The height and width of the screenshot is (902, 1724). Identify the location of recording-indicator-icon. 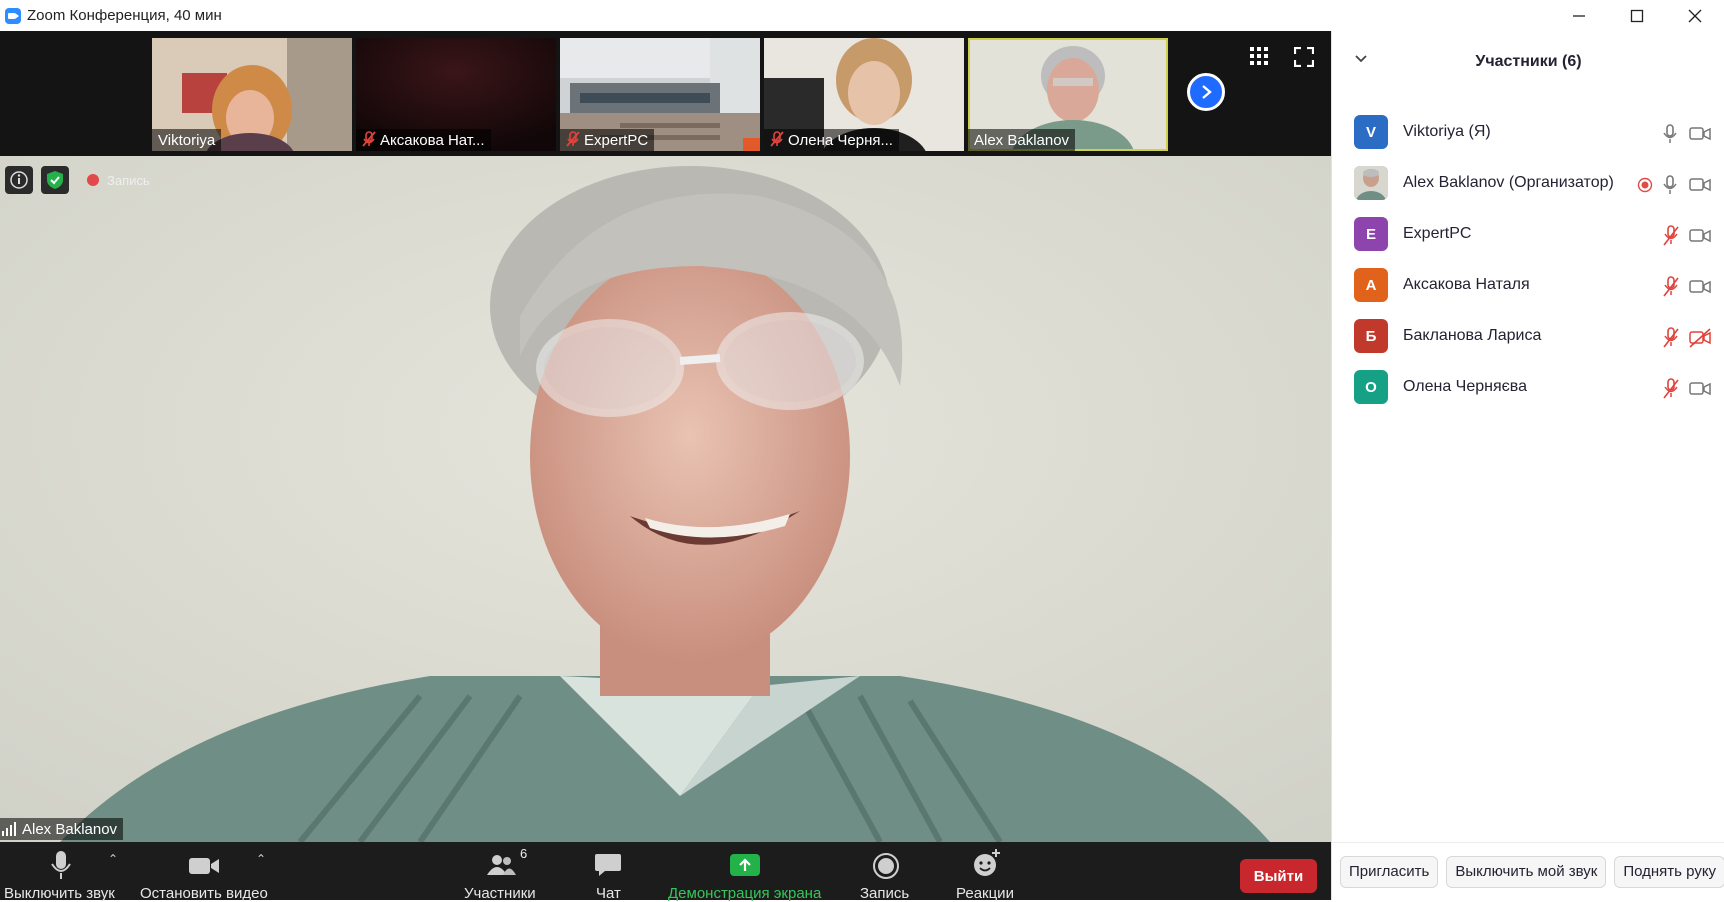
(93, 180).